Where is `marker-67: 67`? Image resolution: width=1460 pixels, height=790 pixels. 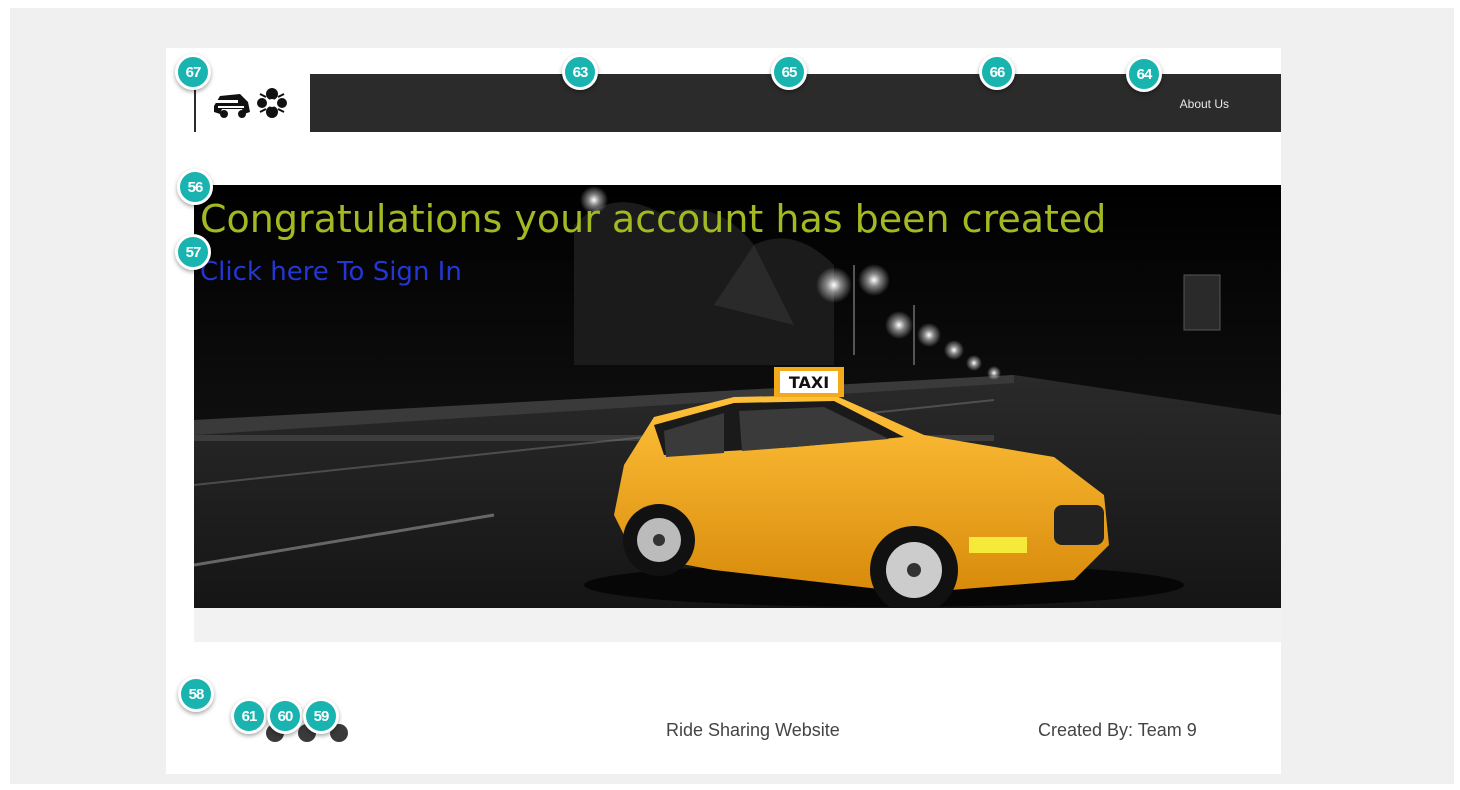 marker-67: 67 is located at coordinates (193, 72).